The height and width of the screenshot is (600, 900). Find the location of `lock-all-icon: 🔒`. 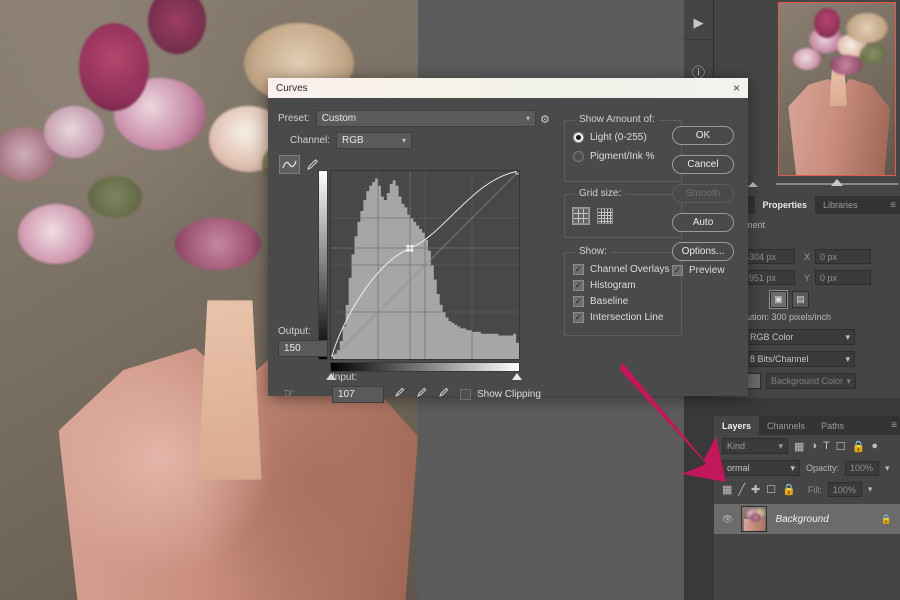

lock-all-icon: 🔒 is located at coordinates (789, 489).